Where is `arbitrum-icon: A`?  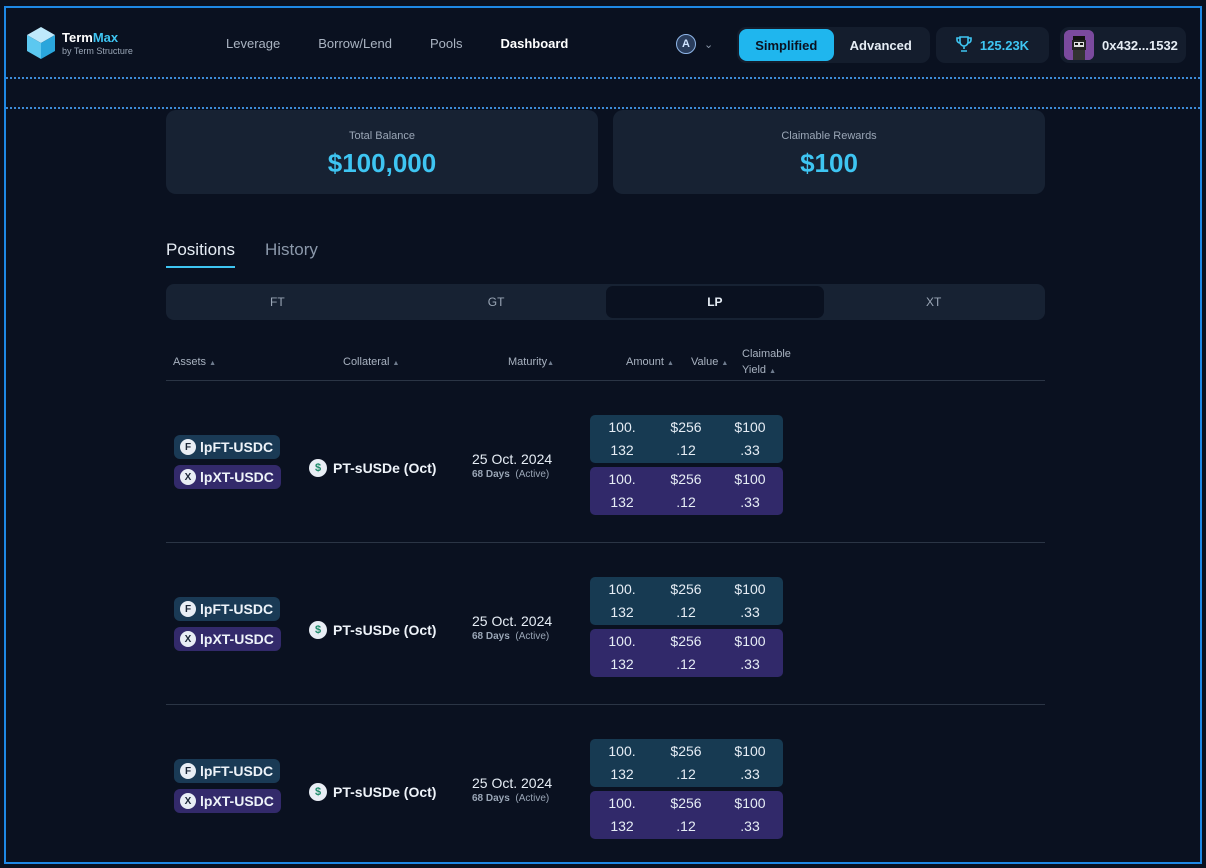 arbitrum-icon: A is located at coordinates (686, 44).